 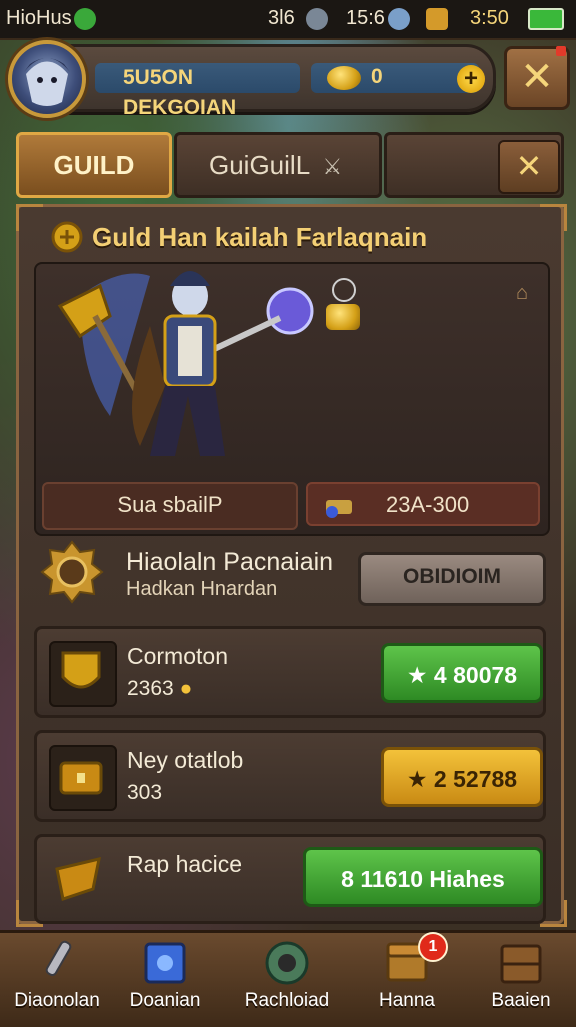 What do you see at coordinates (185, 363) in the screenshot?
I see `hero-character-icon` at bounding box center [185, 363].